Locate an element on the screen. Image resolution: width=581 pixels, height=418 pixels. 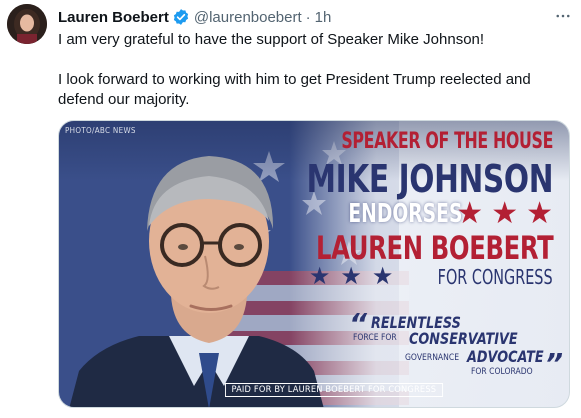
headline-mike-johnson: MIKE JOHNSON is located at coordinates (429, 179).